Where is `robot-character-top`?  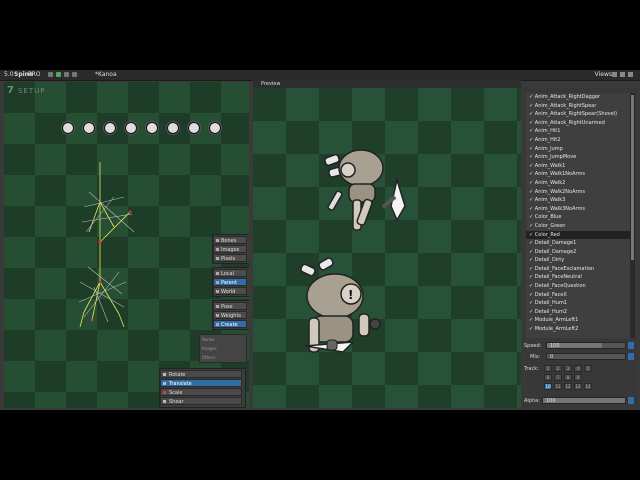
robot-character-top is located at coordinates (365, 190).